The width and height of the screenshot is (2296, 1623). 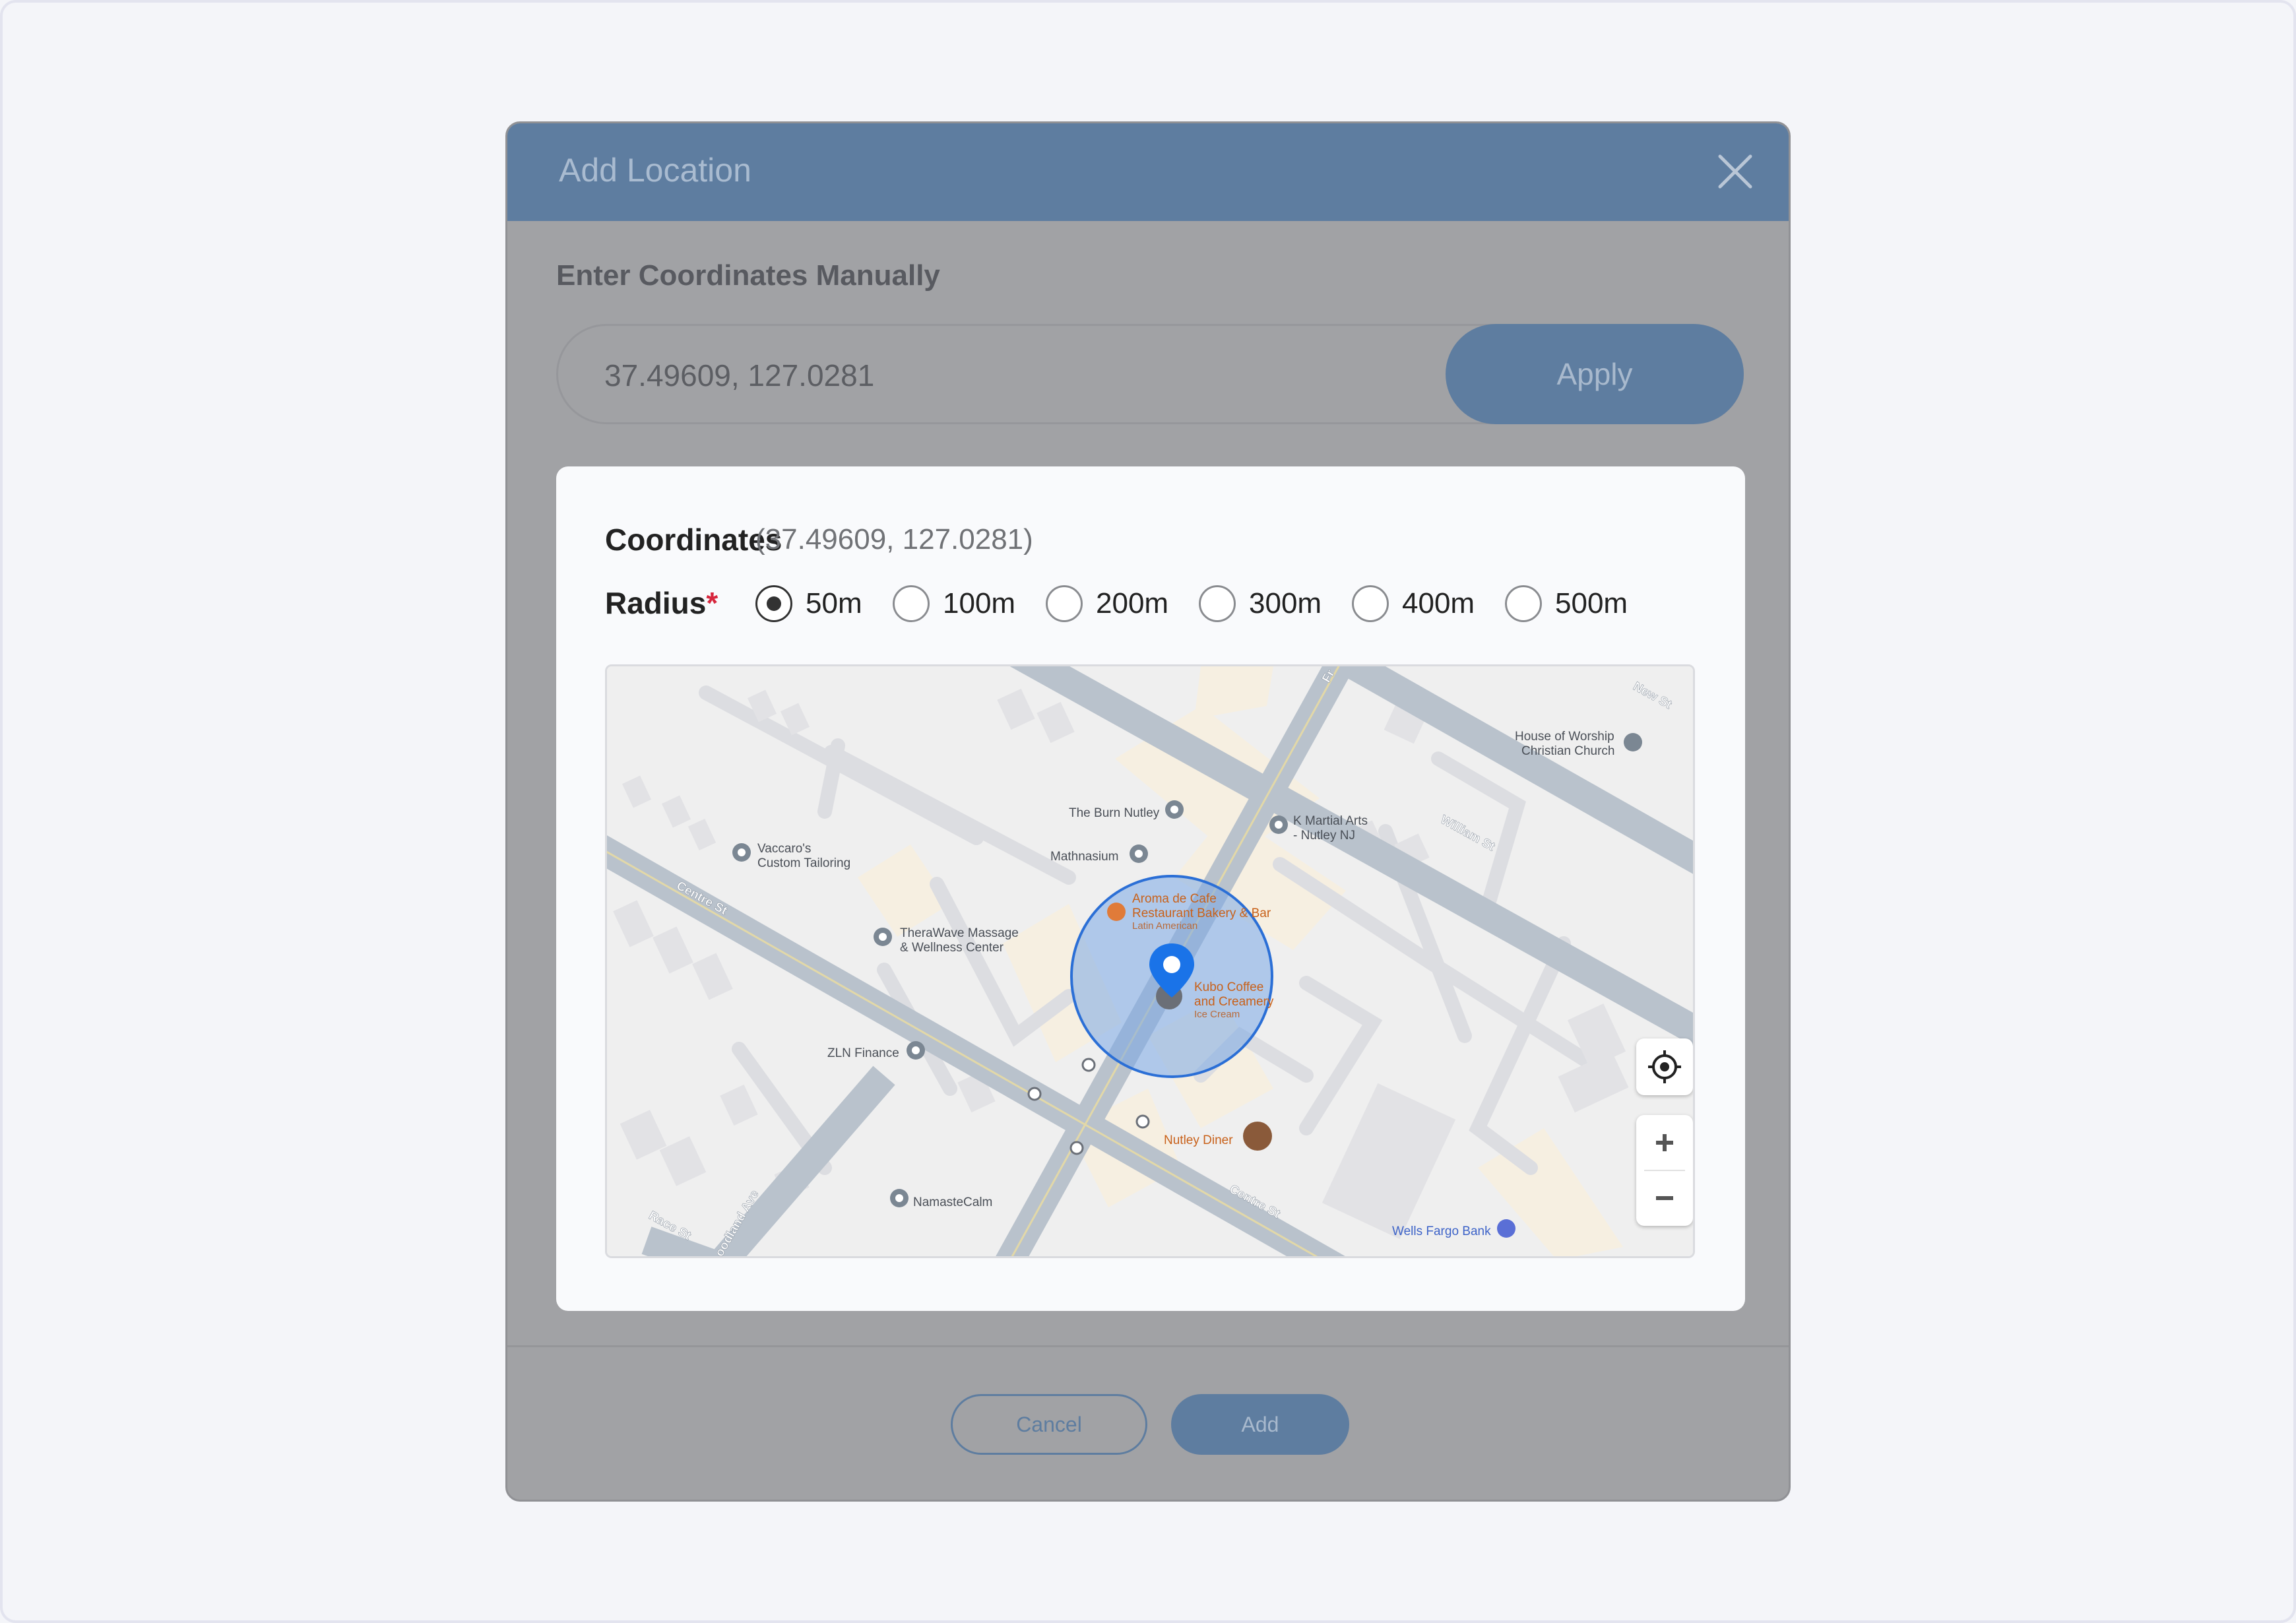 I want to click on place-label: Vaccaro's, so click(x=784, y=849).